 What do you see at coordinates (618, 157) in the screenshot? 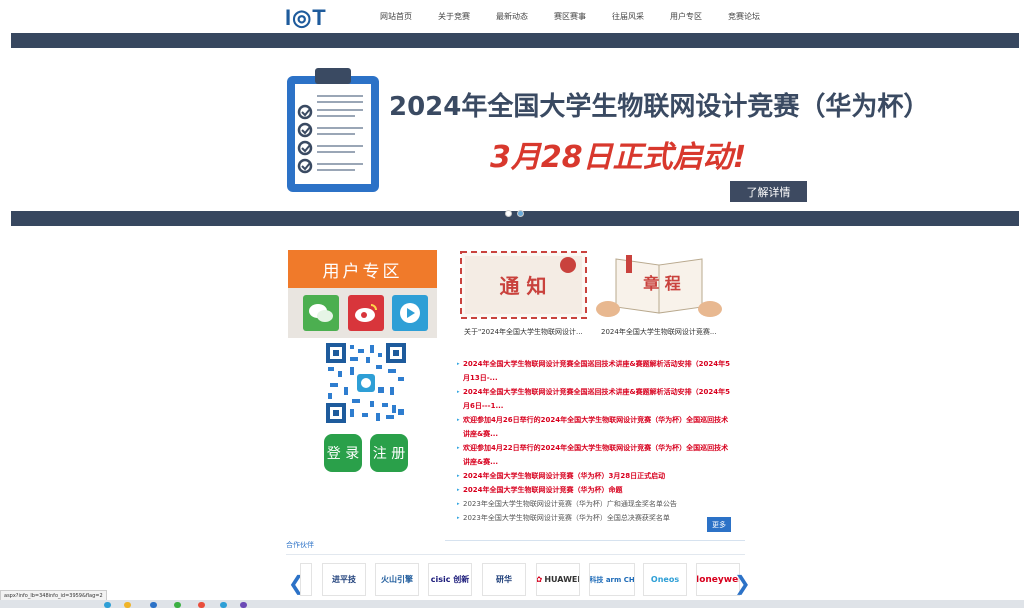
I see `banner-subtitle: 3月28日正式启动!` at bounding box center [618, 157].